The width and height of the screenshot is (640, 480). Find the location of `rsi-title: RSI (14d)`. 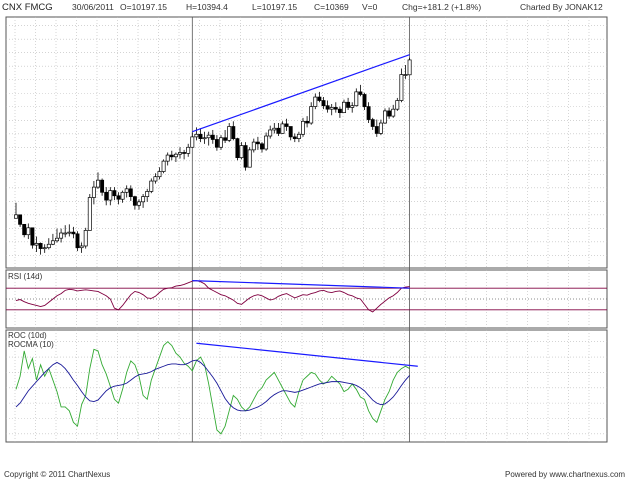

rsi-title: RSI (14d) is located at coordinates (25, 276).